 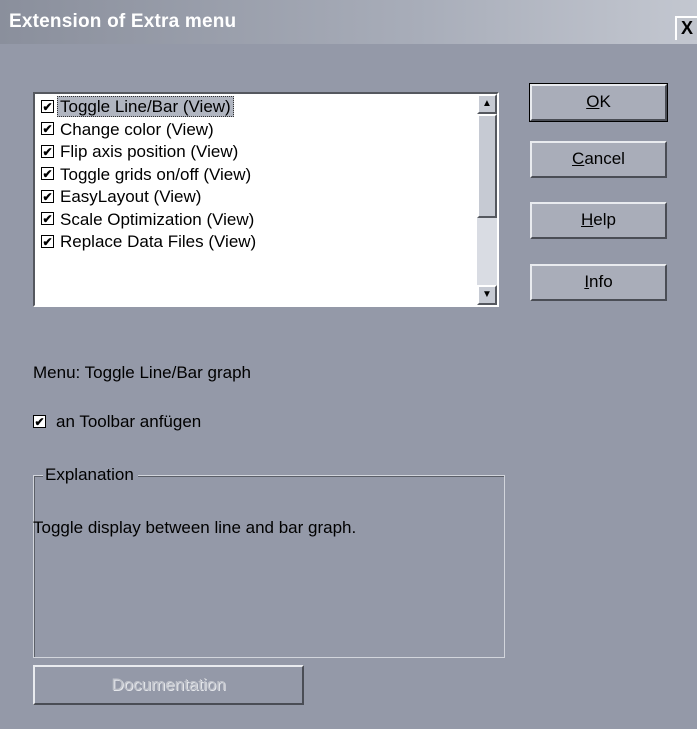 I want to click on scroll-up-button: ▲, so click(x=487, y=104).